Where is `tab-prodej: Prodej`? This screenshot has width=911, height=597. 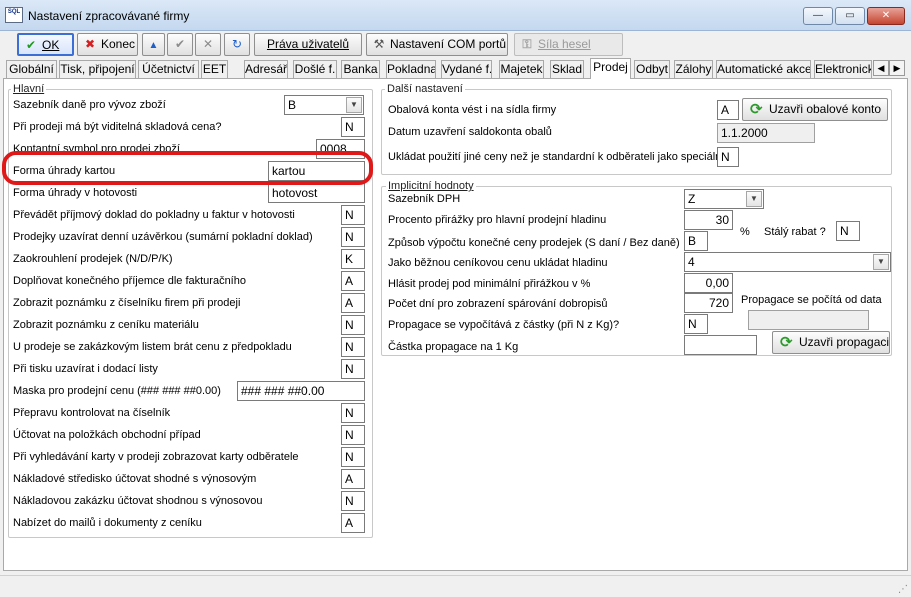
tab-prodej: Prodej is located at coordinates (610, 68).